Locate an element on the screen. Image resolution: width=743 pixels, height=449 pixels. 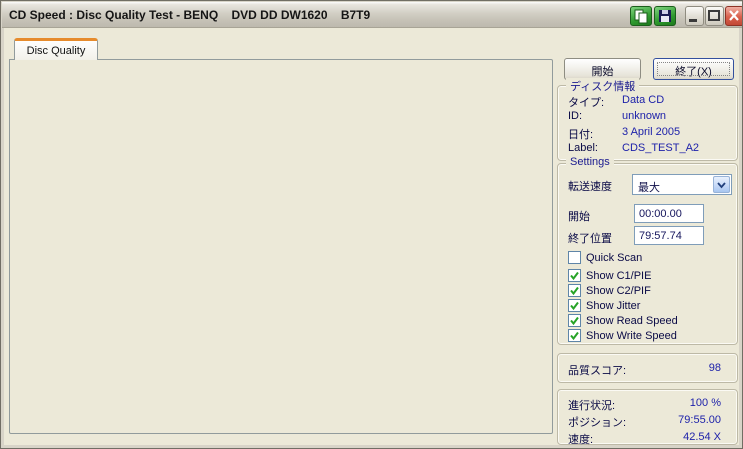
disc-info-value: 3 April 2005 is located at coordinates (651, 132).